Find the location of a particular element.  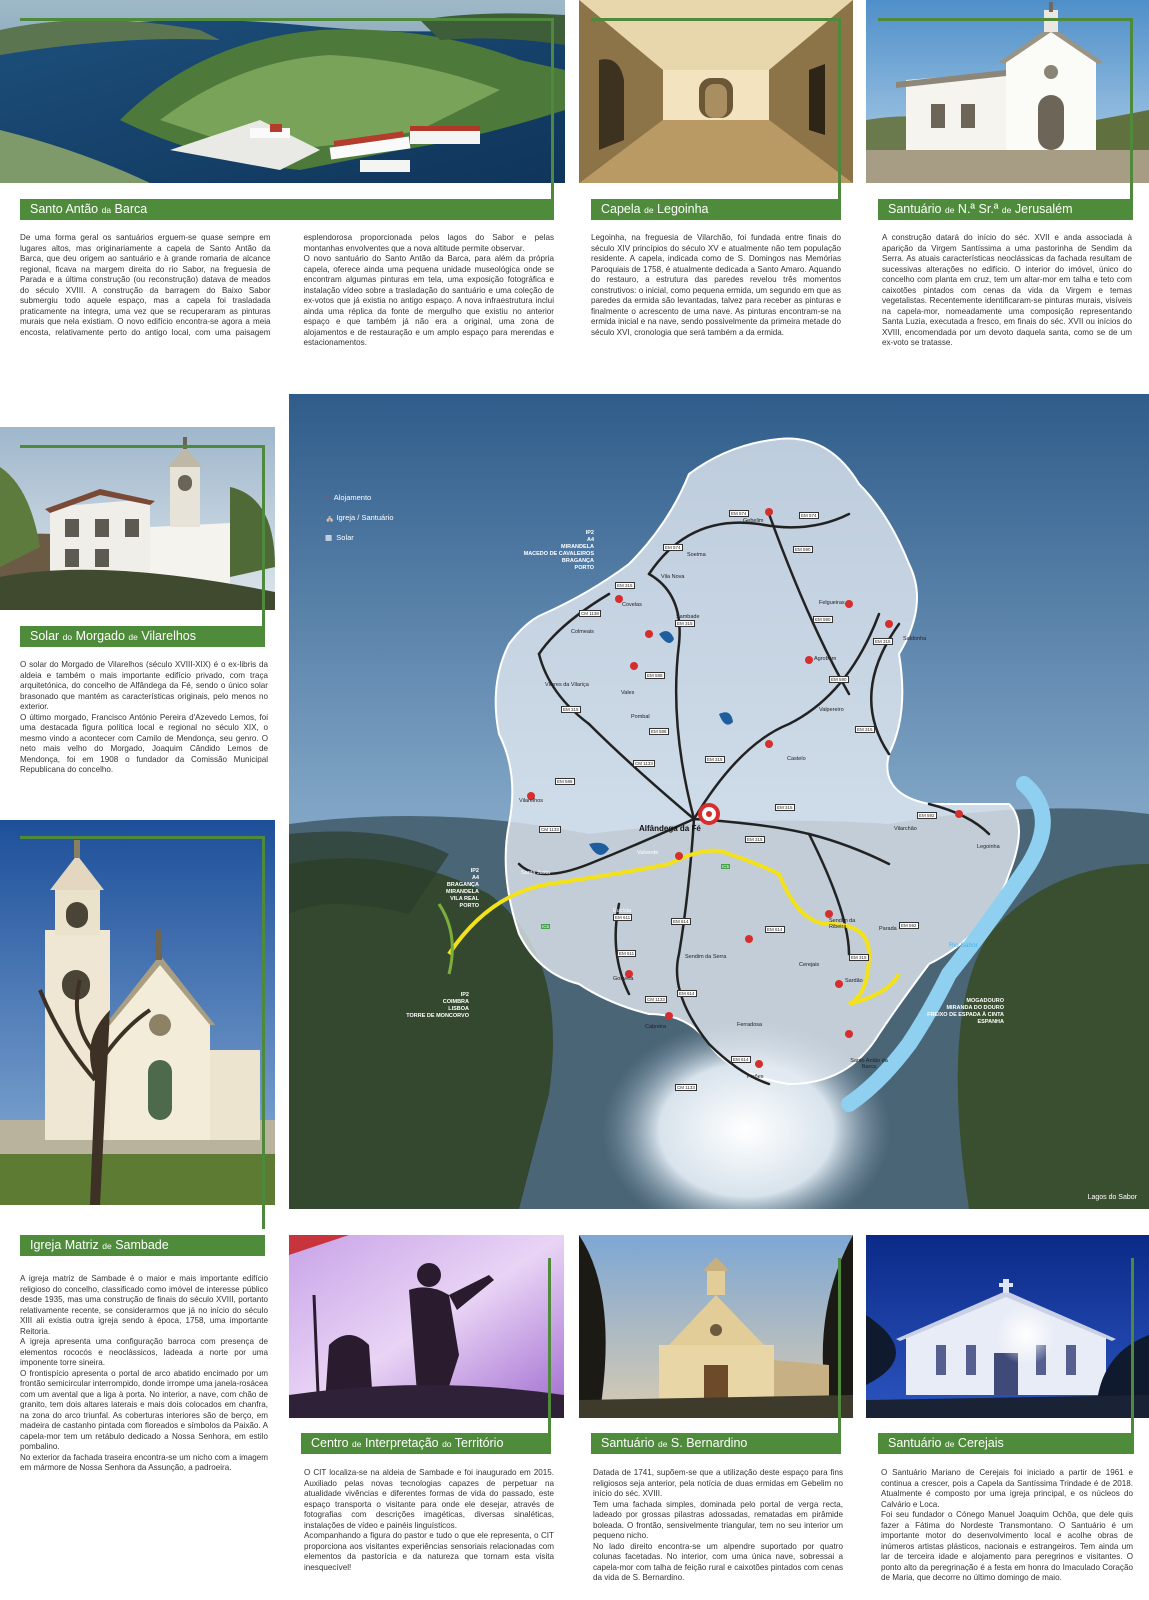

dest-sw: IP2 COIMBRA LISBOA TORRE DE MONCORVO is located at coordinates (437, 1005).